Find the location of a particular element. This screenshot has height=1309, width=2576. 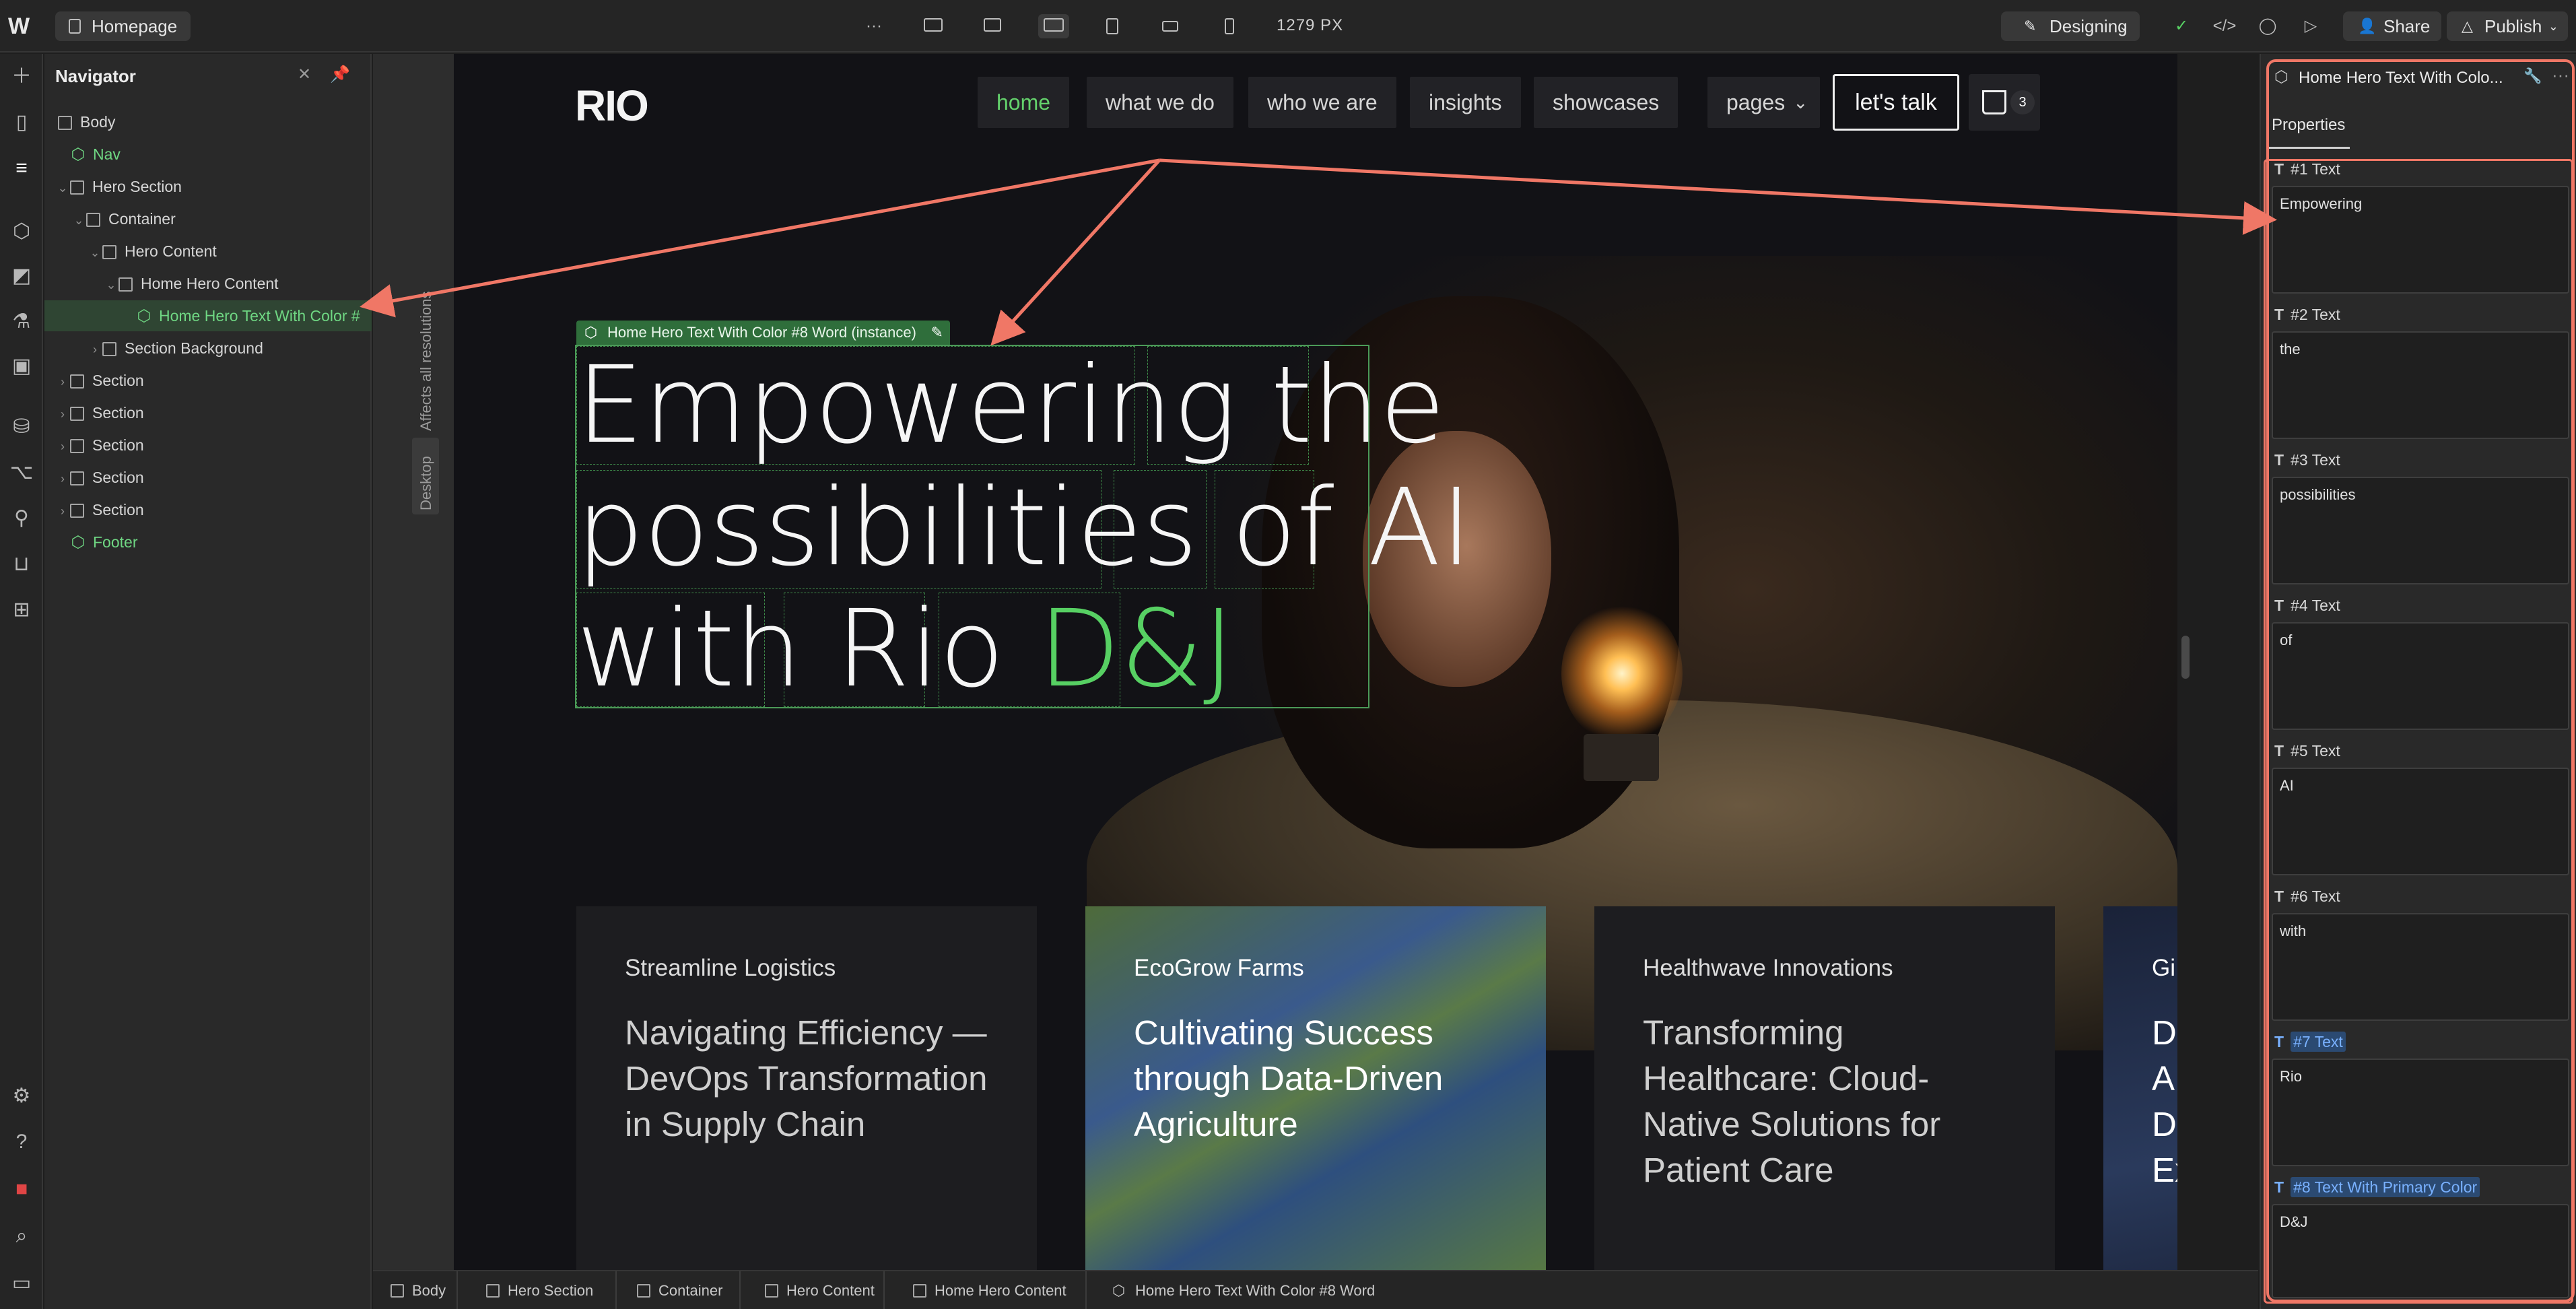

mobile-portrait-icon is located at coordinates (1229, 26).